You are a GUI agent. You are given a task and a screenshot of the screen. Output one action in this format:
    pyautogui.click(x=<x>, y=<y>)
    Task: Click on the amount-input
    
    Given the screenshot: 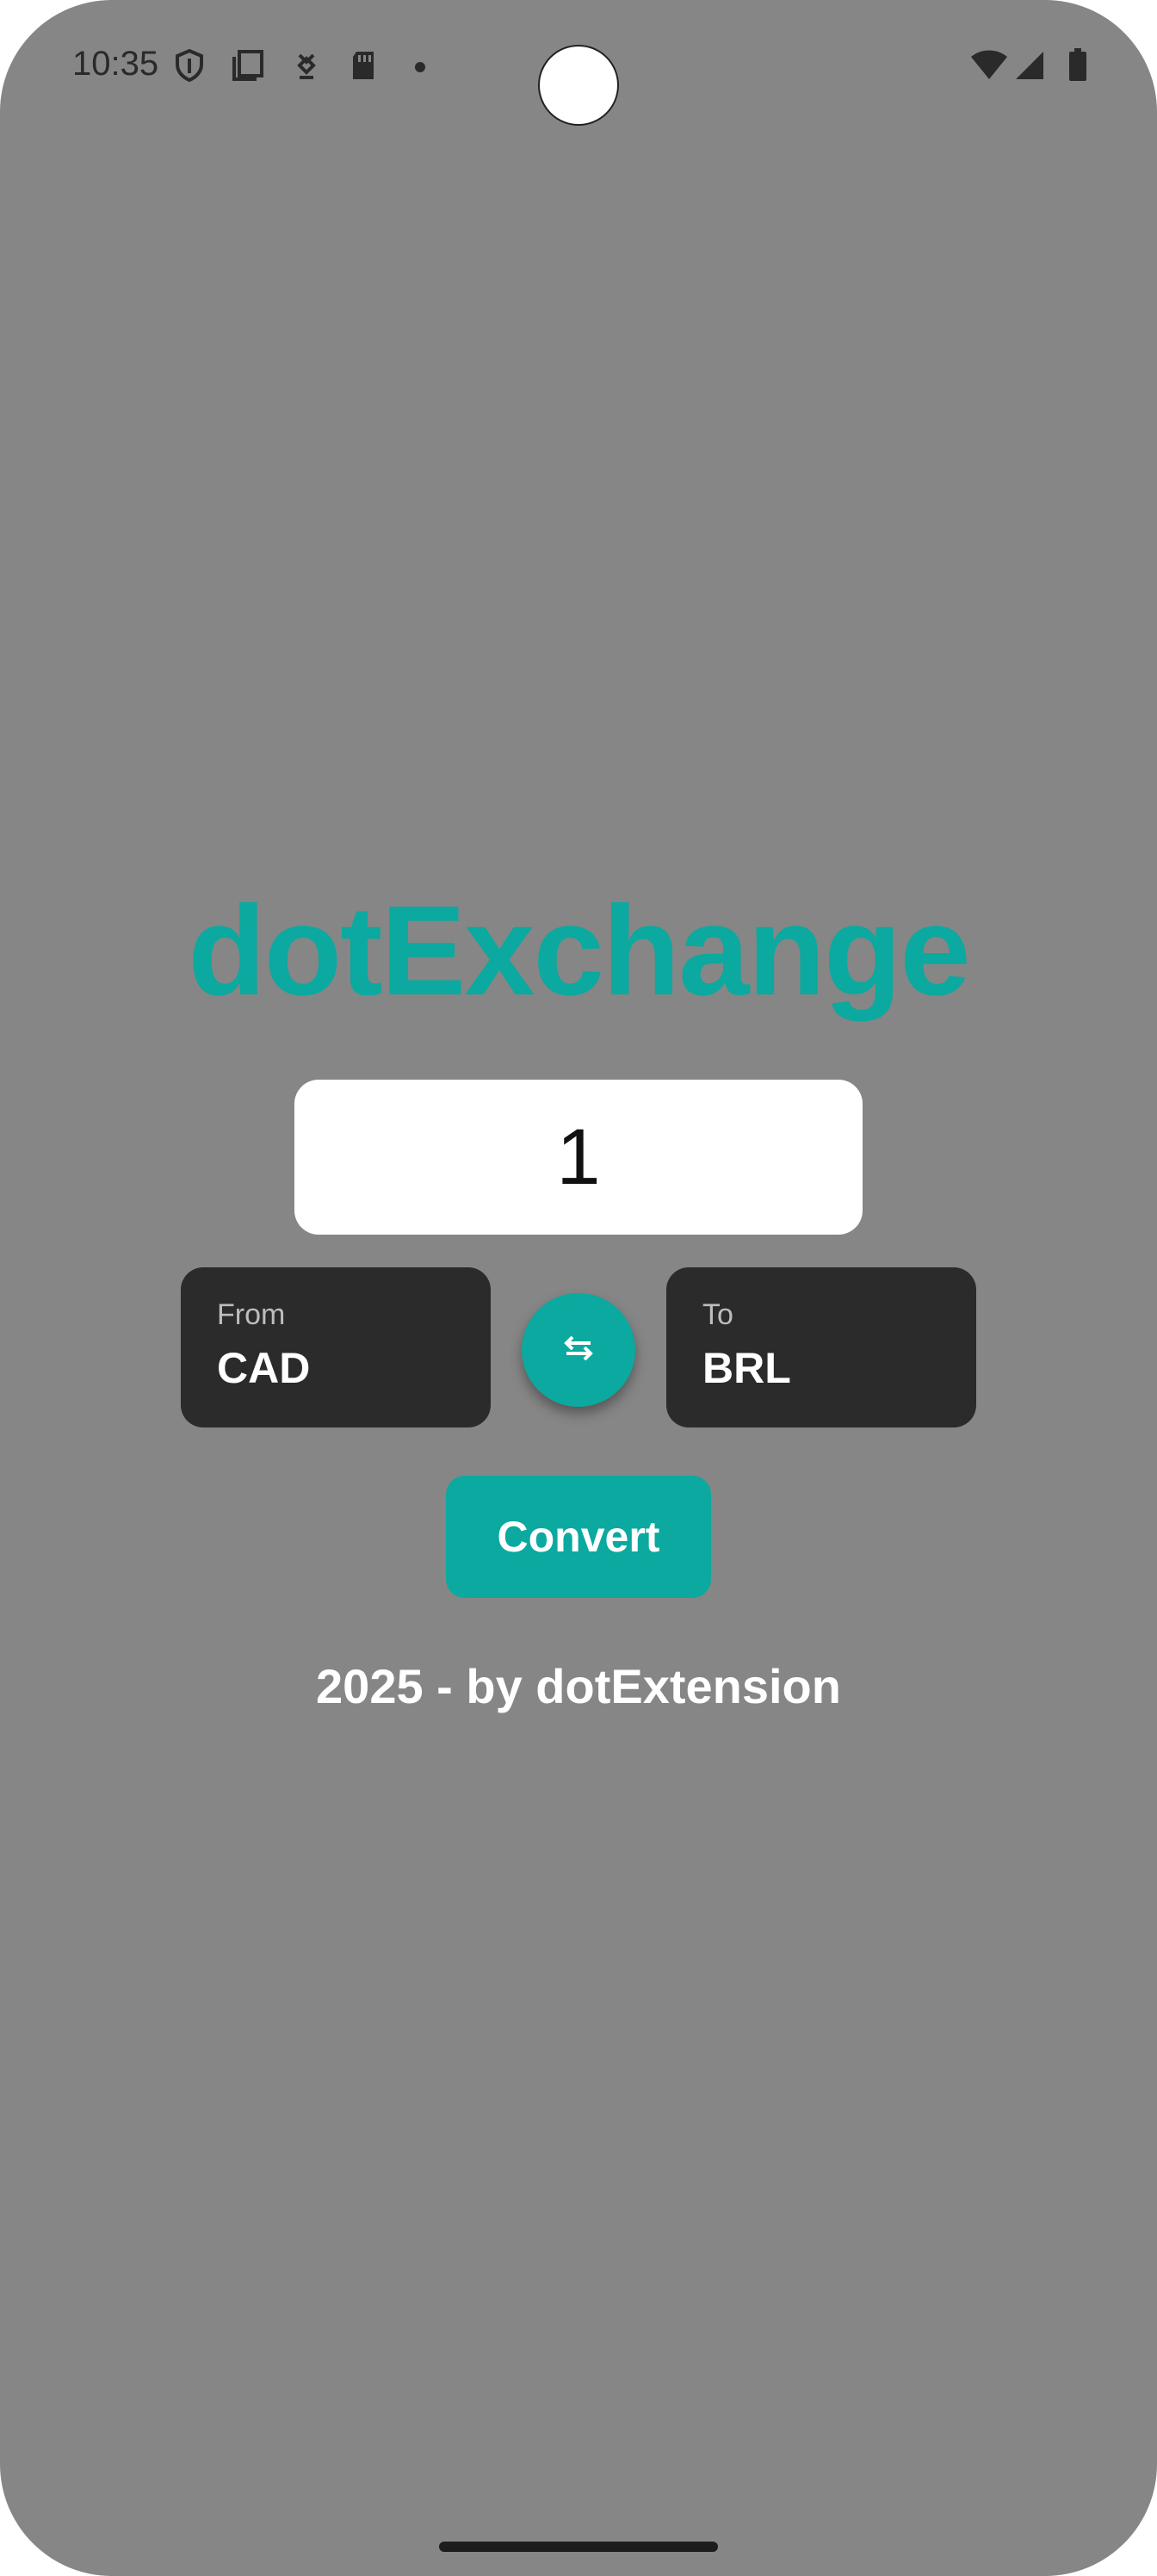 What is the action you would take?
    pyautogui.click(x=579, y=1157)
    